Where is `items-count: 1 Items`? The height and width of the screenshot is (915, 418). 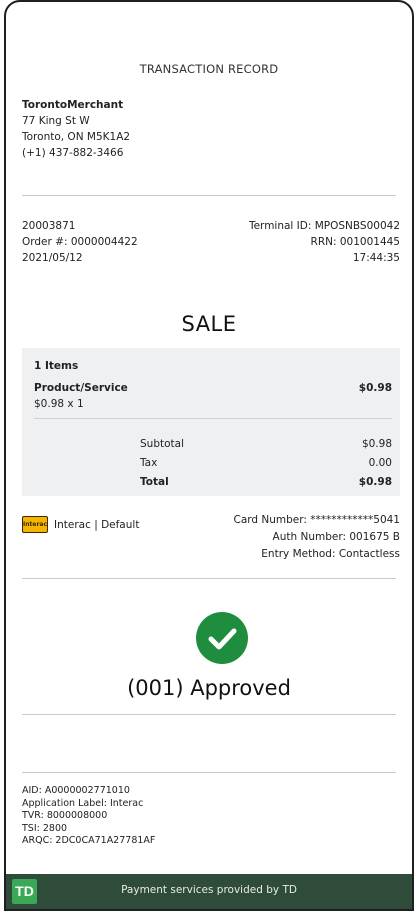
items-count: 1 Items is located at coordinates (56, 366).